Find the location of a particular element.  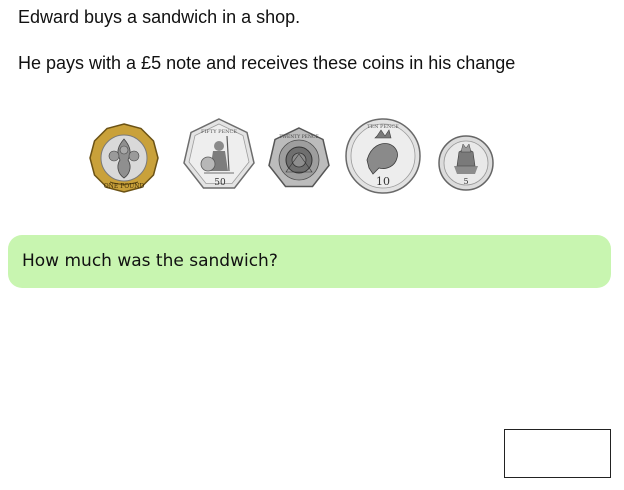

one-pound-coin-face-text: ONE POUND is located at coordinates (124, 186).